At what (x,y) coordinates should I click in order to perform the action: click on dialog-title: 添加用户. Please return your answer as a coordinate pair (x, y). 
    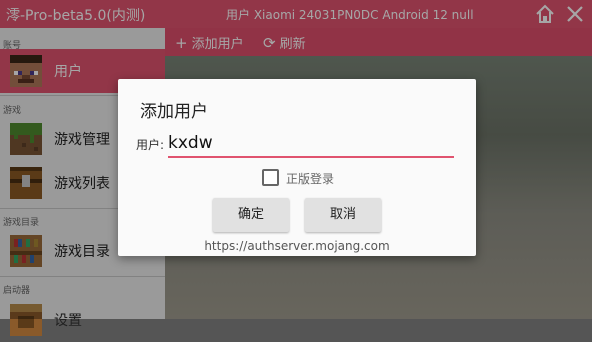
    Looking at the image, I should click on (174, 112).